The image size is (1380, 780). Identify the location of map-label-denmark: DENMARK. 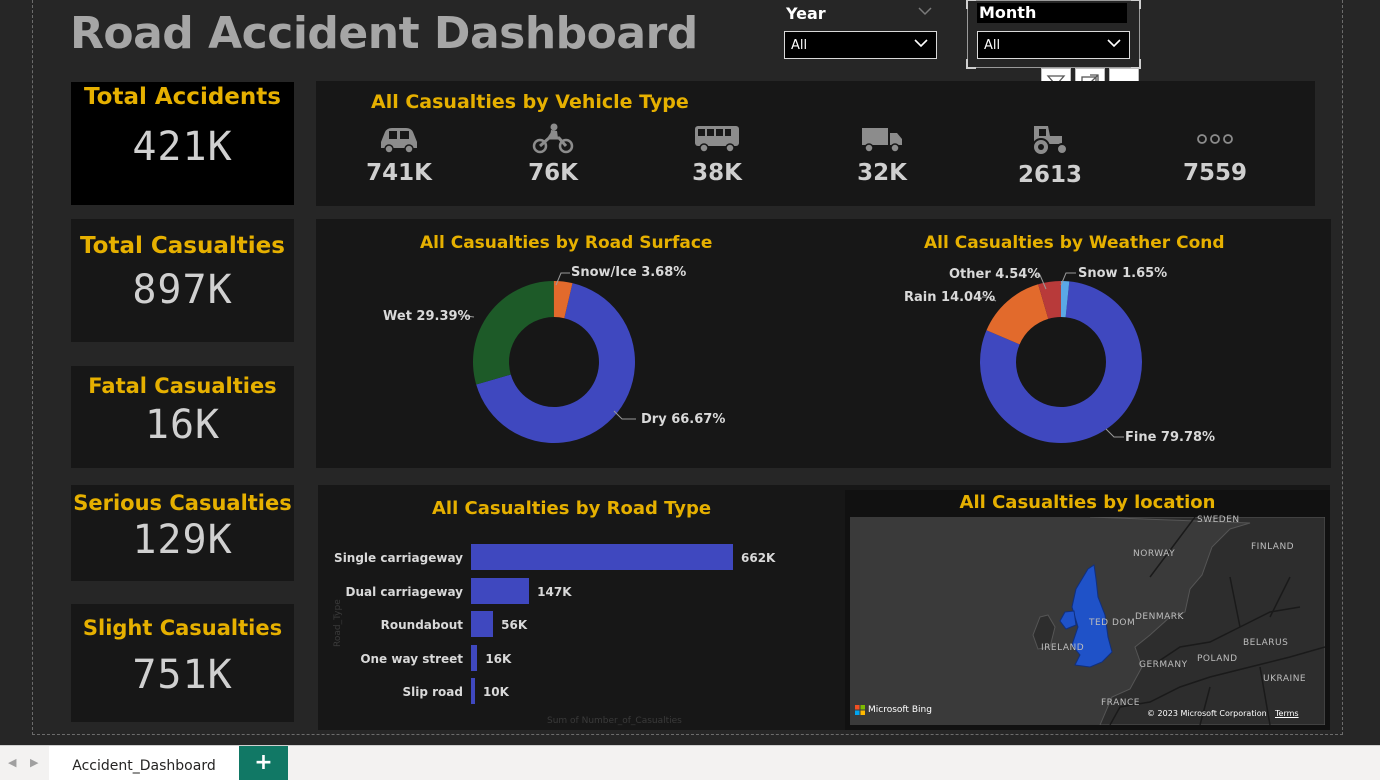
(1159, 617).